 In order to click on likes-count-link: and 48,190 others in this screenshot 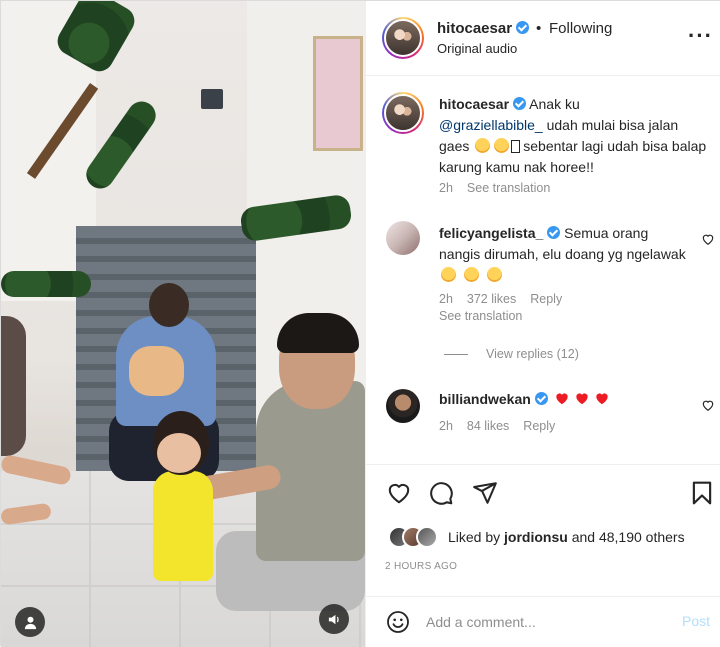, I will do `click(628, 537)`.